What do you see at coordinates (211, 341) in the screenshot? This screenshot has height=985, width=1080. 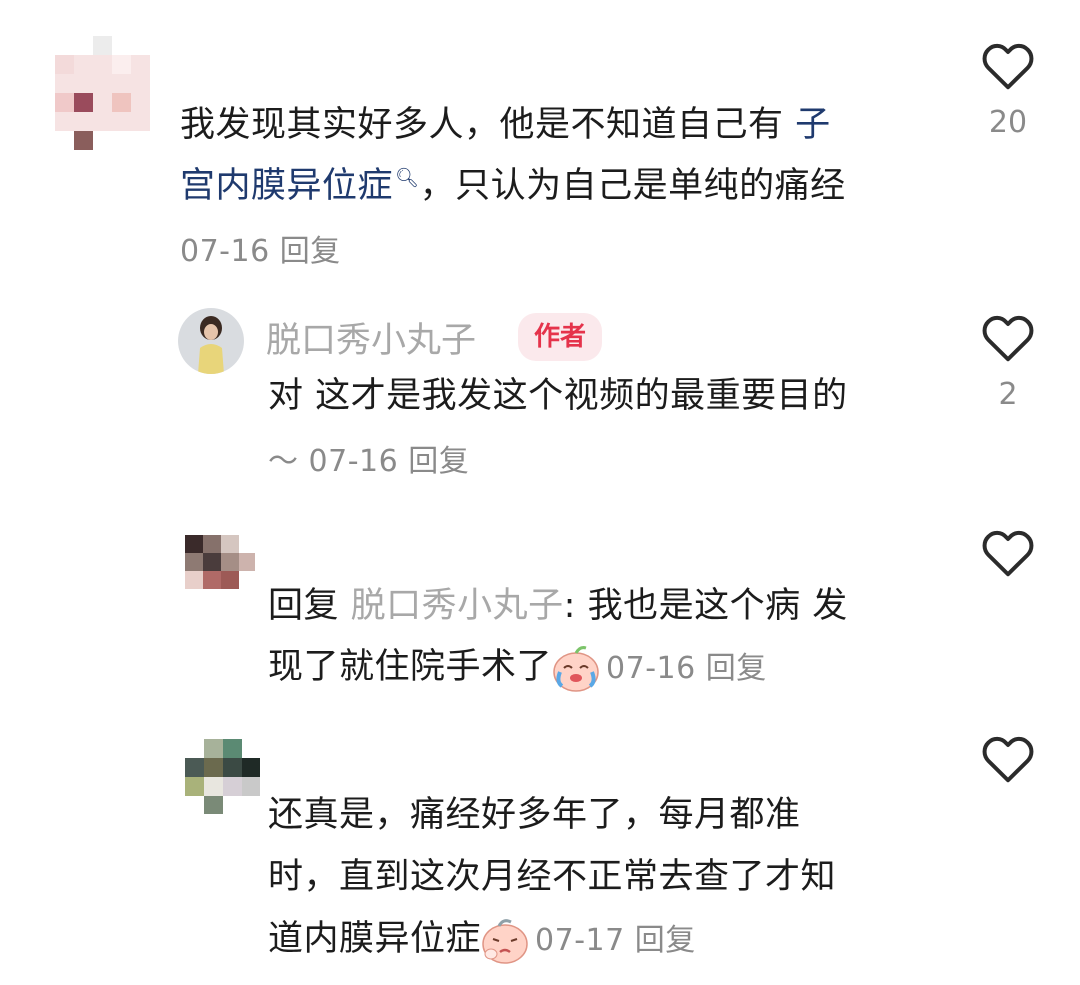 I see `author-avatar` at bounding box center [211, 341].